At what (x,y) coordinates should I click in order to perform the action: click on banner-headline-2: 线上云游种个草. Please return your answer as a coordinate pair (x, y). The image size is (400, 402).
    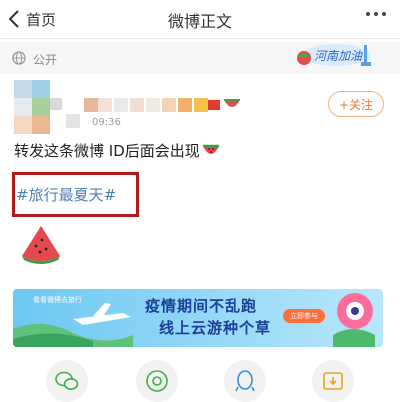
    Looking at the image, I should click on (215, 328).